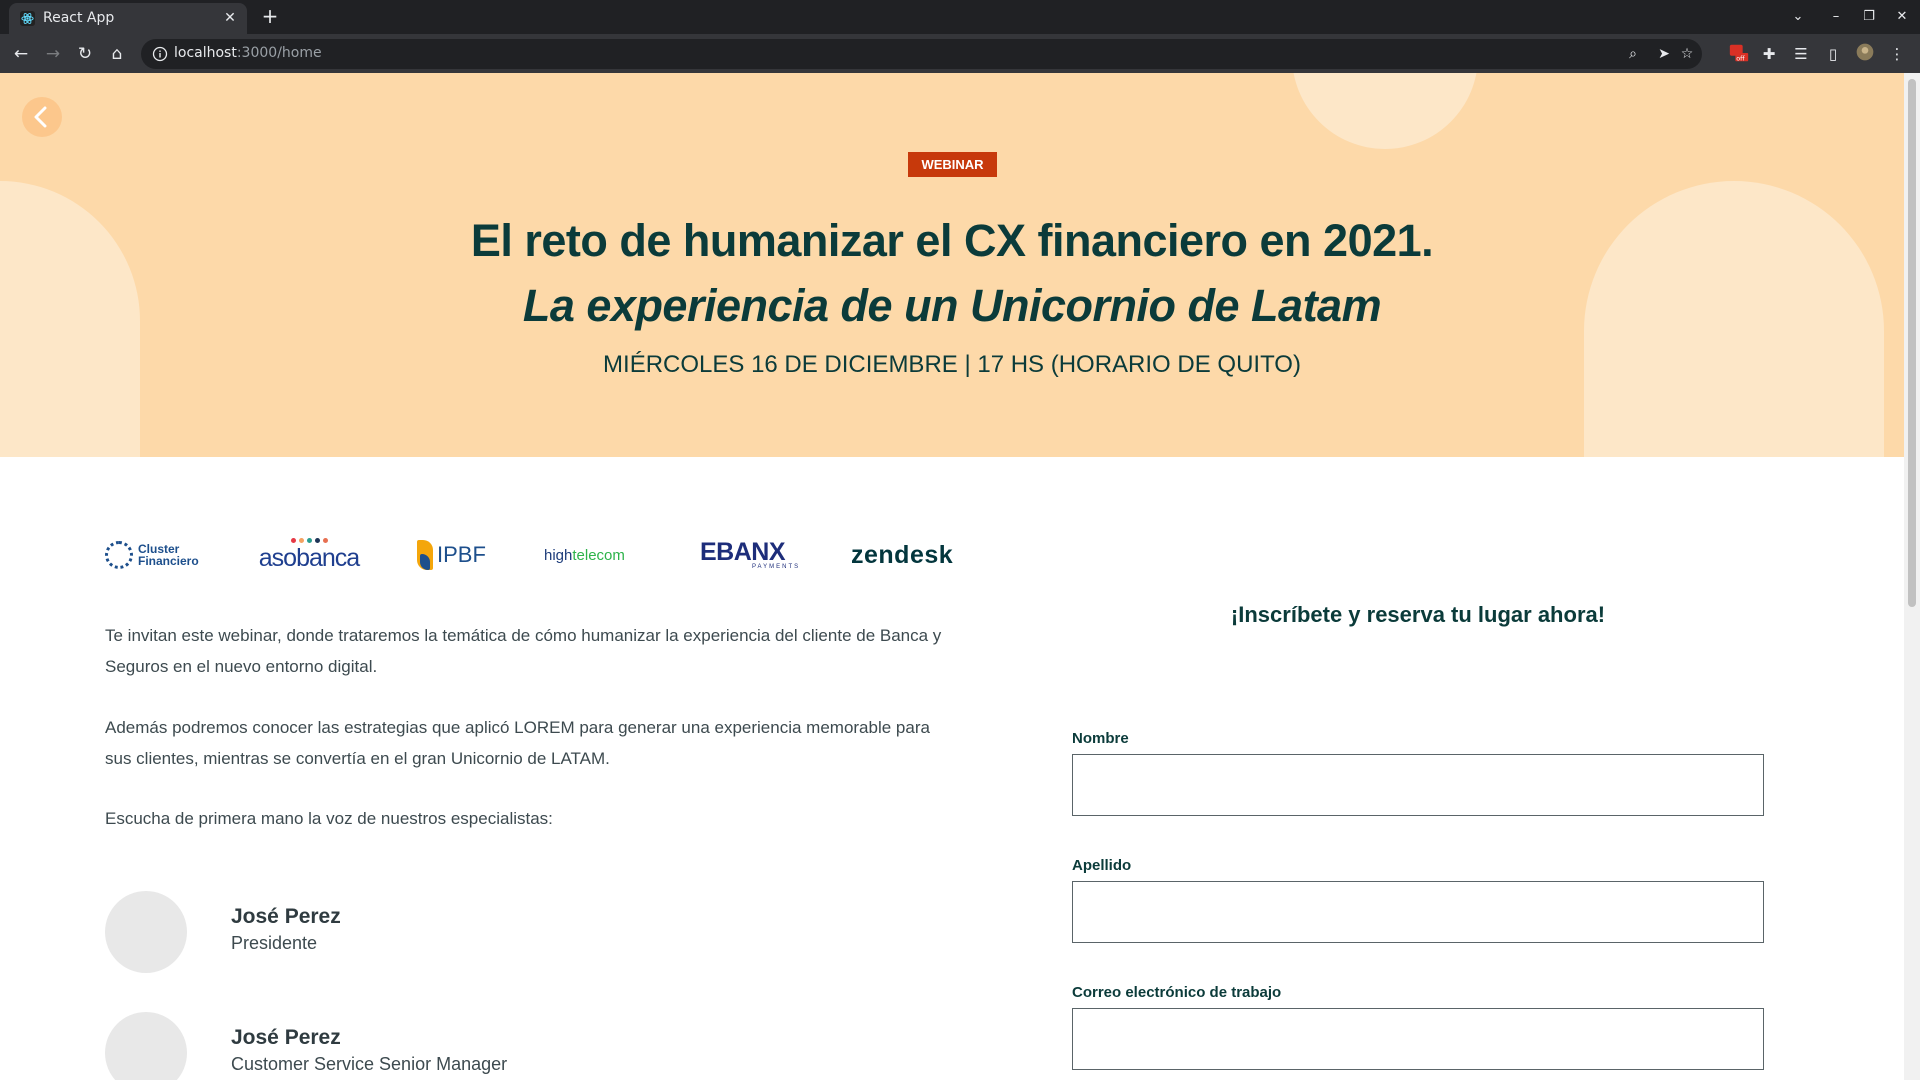 This screenshot has height=1080, width=1920. I want to click on star-icon: ☆, so click(1687, 54).